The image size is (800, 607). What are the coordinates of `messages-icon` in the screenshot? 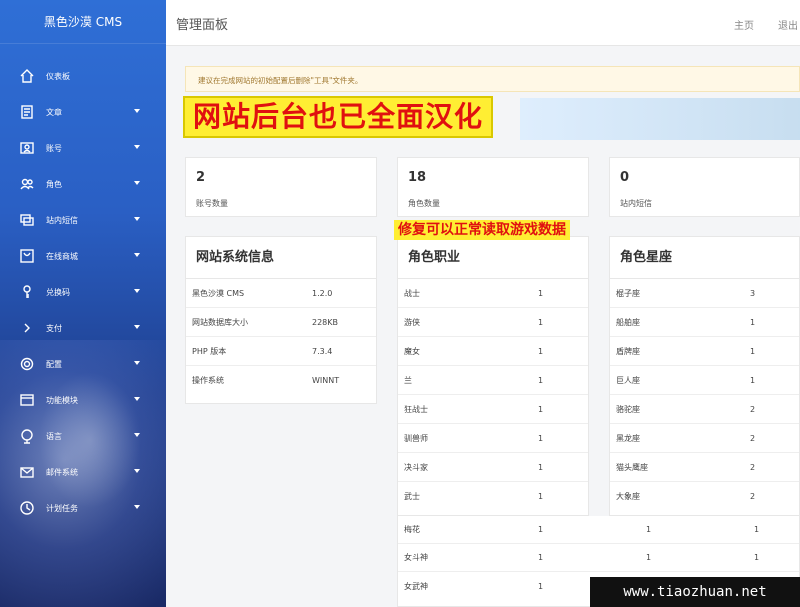 It's located at (27, 220).